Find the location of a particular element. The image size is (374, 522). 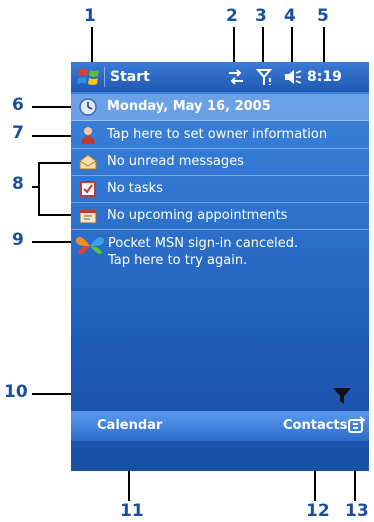

calendar-icon is located at coordinates (88, 216).